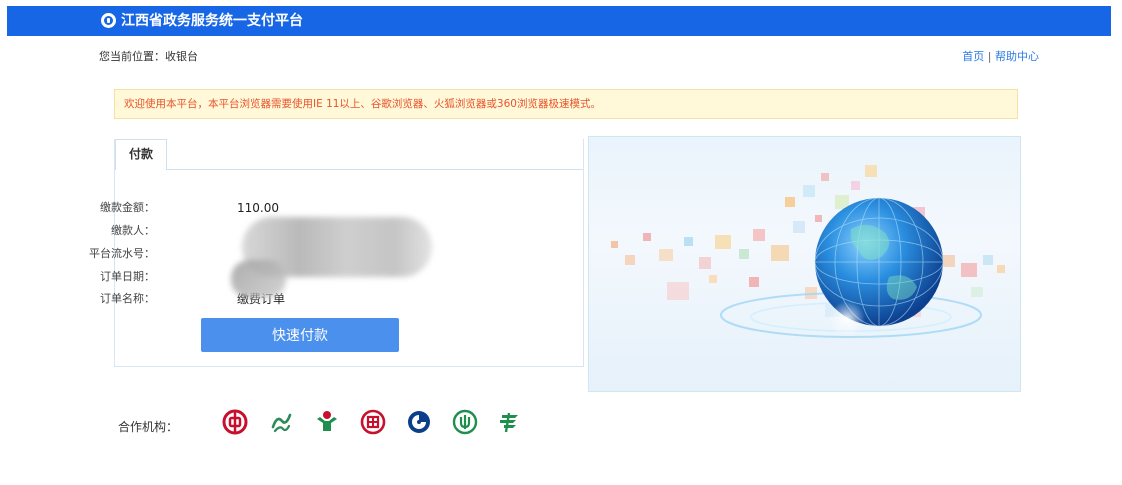 The height and width of the screenshot is (485, 1122). I want to click on bank-of-china-icon, so click(235, 422).